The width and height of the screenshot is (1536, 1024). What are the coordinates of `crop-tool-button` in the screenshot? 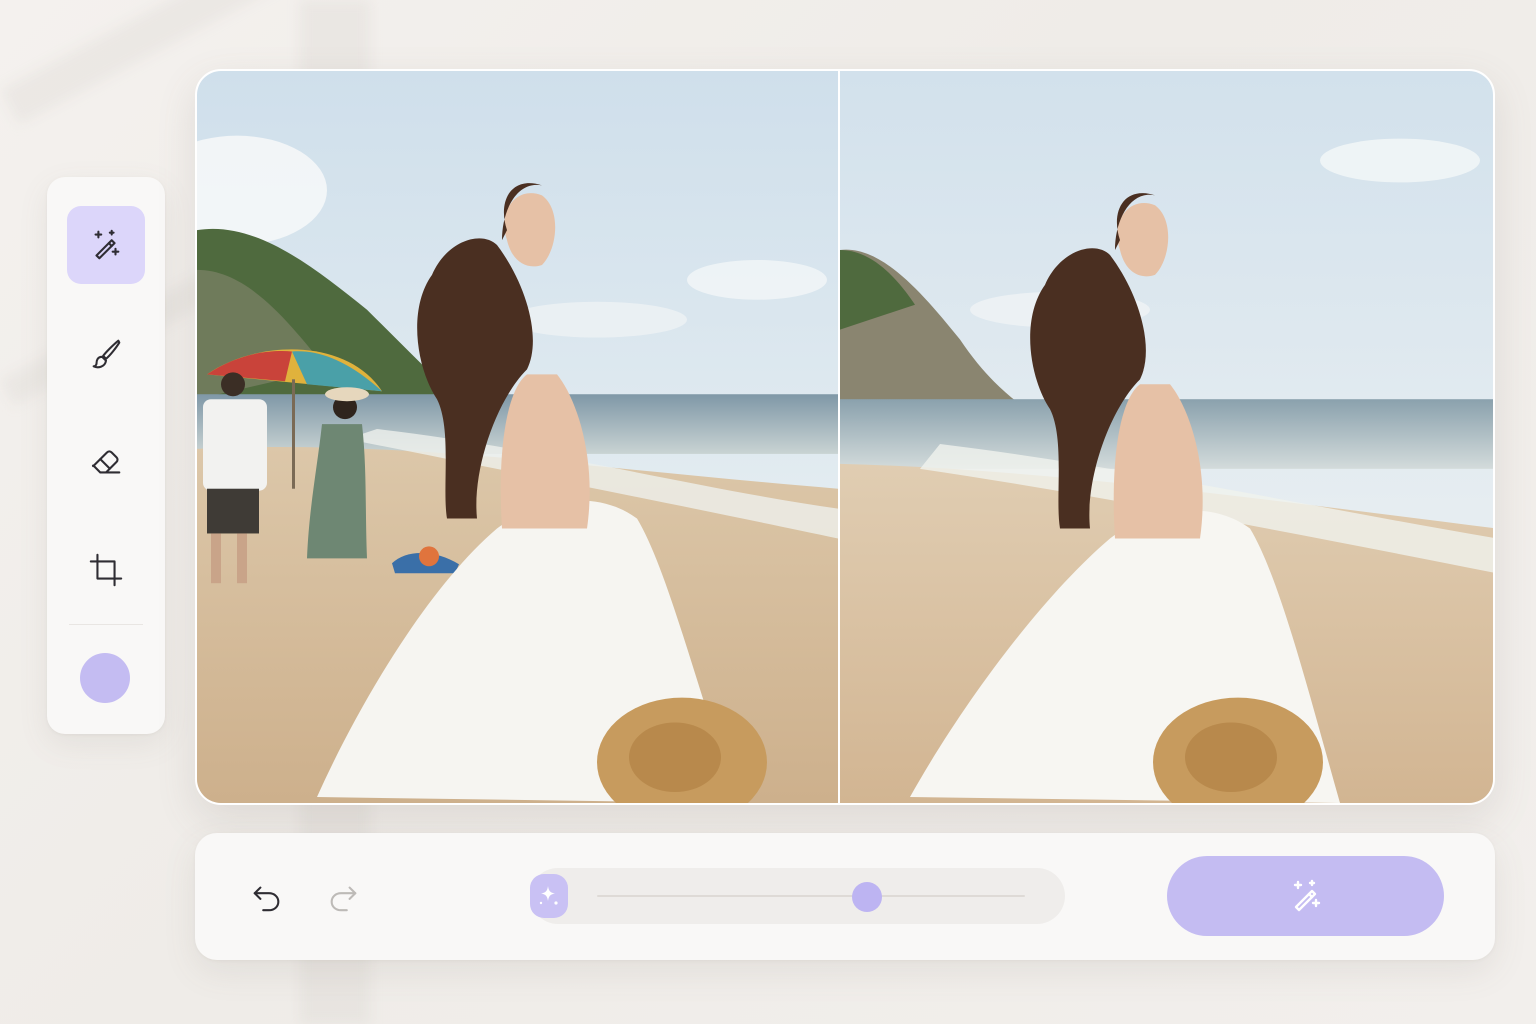 It's located at (106, 570).